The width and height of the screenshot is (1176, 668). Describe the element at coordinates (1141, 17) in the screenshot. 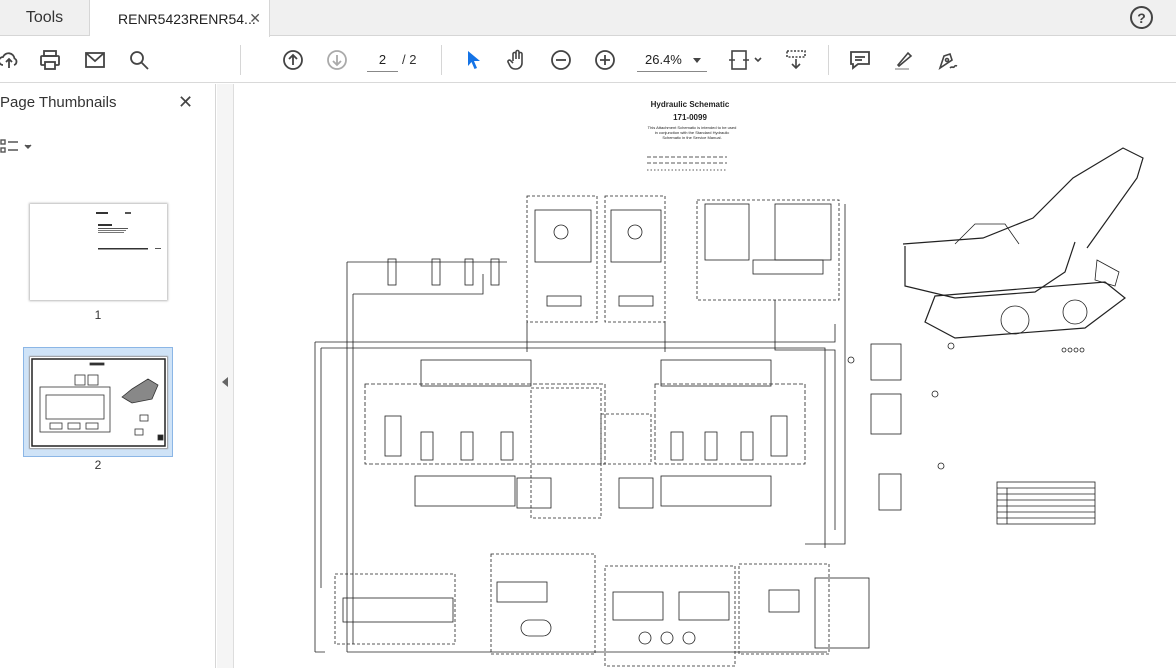

I see `help-icon: ?` at that location.